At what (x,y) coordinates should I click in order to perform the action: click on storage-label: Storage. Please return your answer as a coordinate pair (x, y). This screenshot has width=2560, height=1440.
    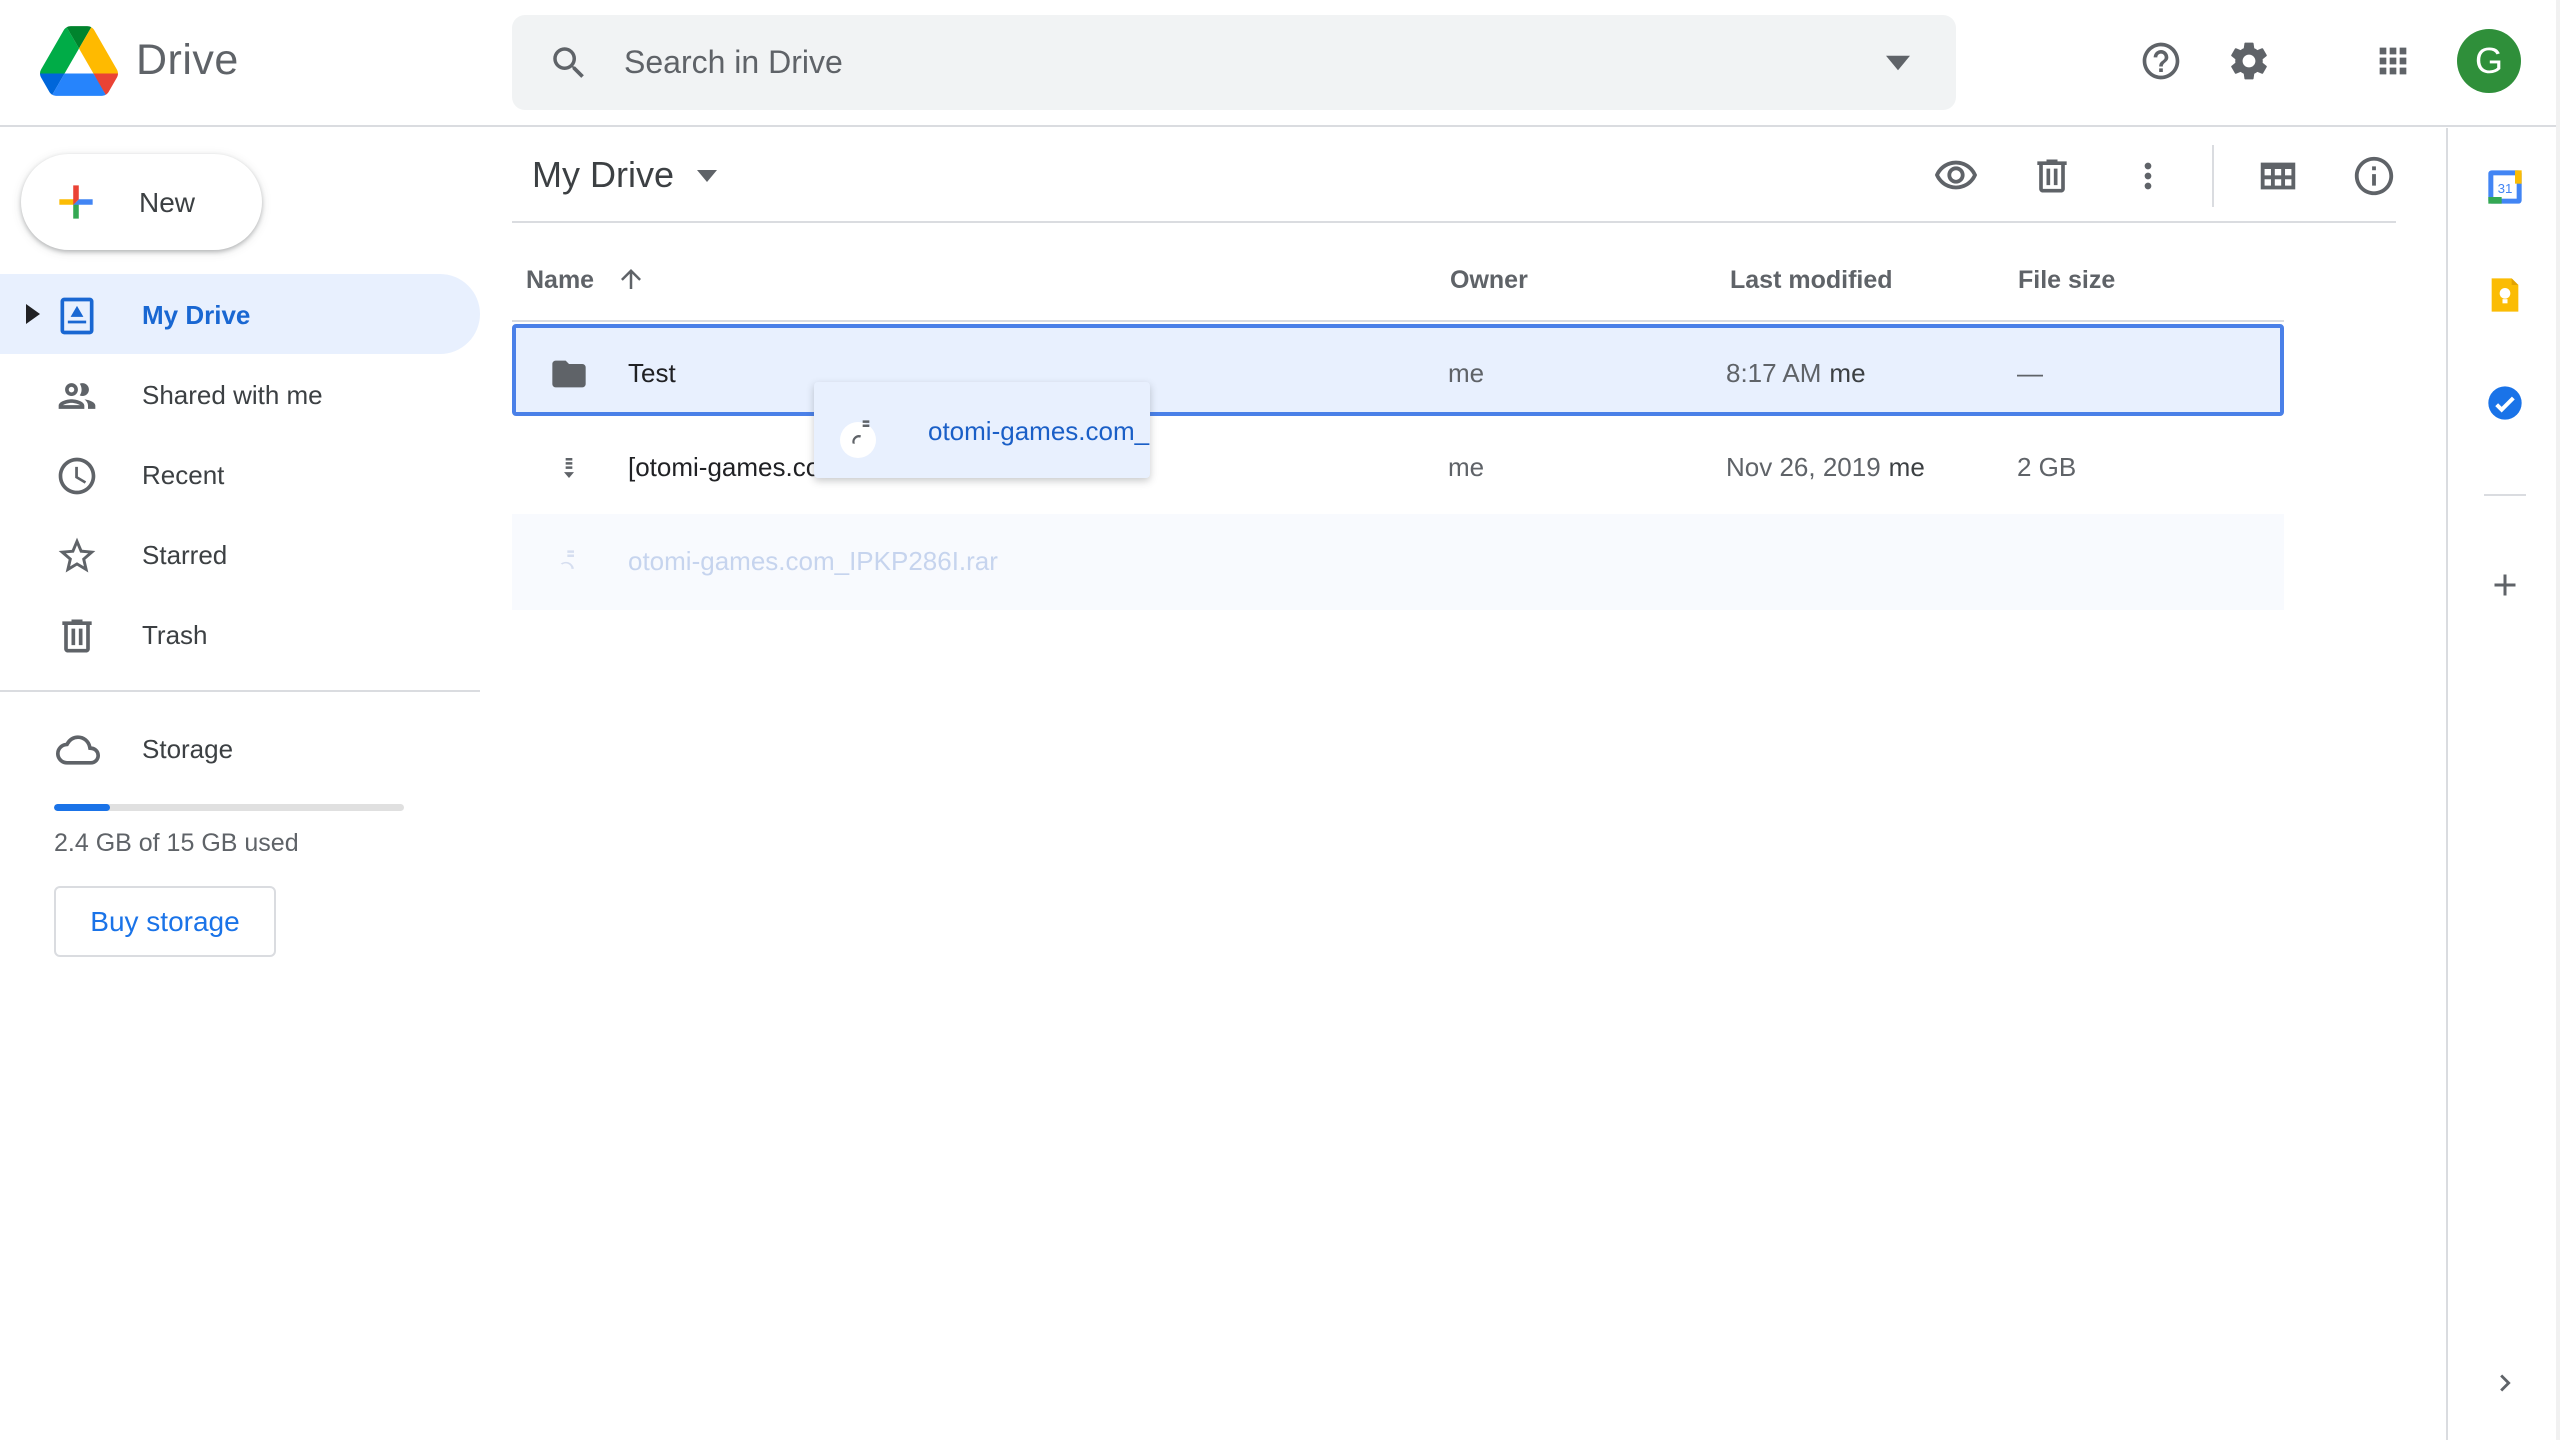
    Looking at the image, I should click on (188, 749).